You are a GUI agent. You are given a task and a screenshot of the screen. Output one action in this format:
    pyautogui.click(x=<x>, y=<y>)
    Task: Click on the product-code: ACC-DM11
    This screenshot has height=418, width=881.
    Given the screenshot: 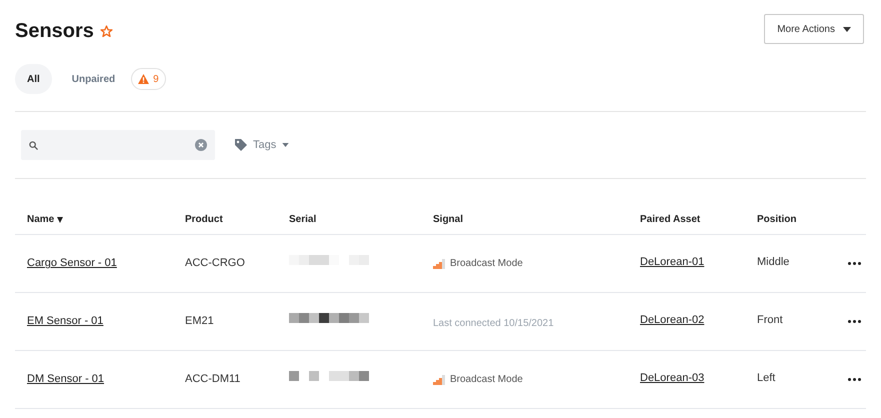 What is the action you would take?
    pyautogui.click(x=212, y=380)
    